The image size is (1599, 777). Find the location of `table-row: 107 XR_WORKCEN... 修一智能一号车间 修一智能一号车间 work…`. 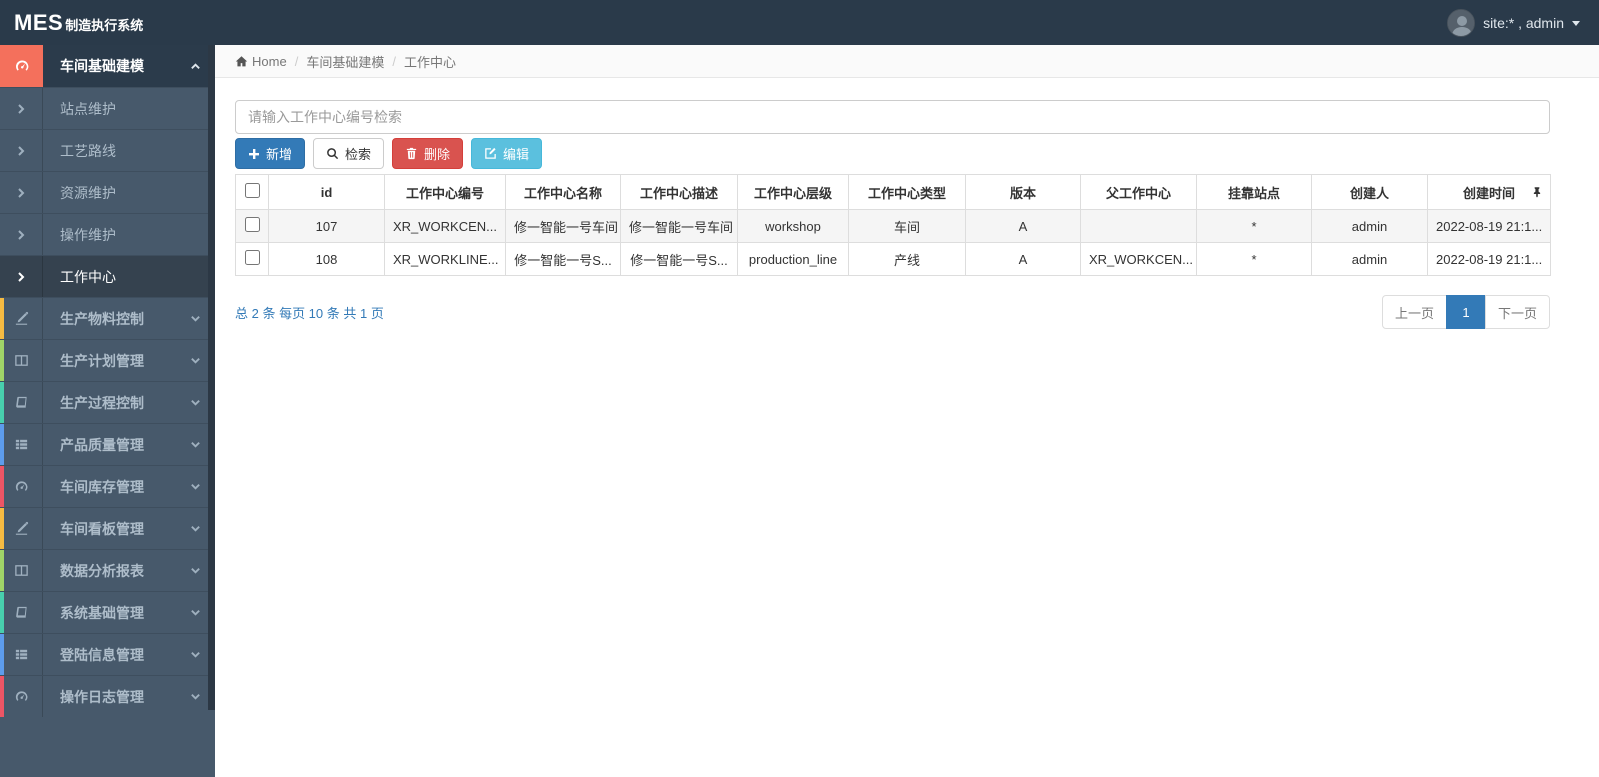

table-row: 107 XR_WORKCEN... 修一智能一号车间 修一智能一号车间 work… is located at coordinates (893, 226).